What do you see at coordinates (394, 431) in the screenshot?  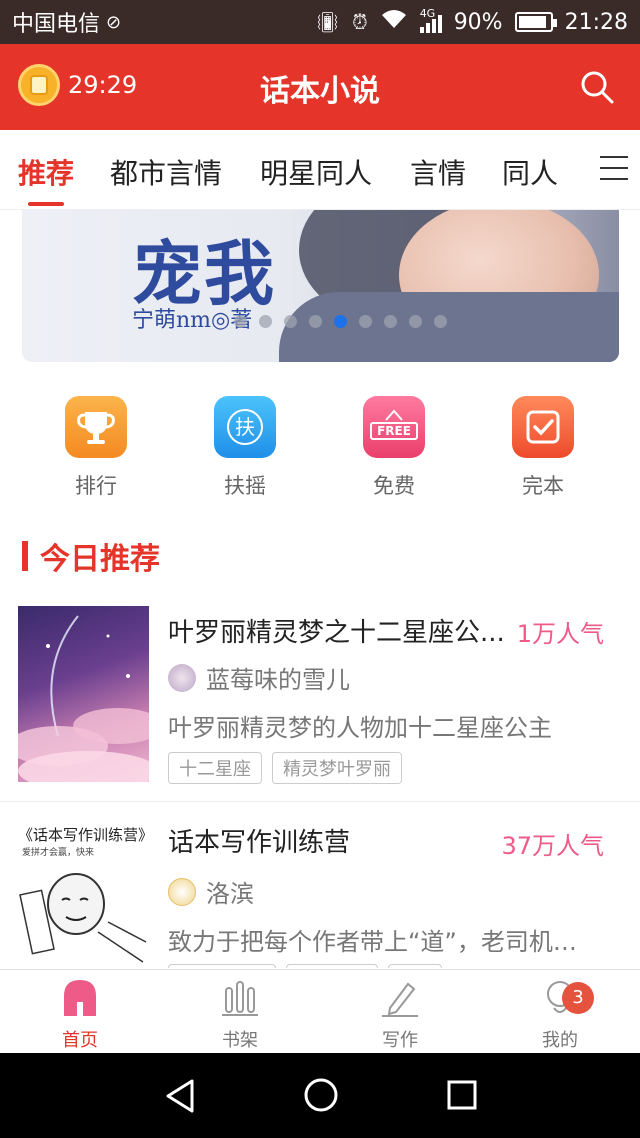 I see `free-glyph: FREE` at bounding box center [394, 431].